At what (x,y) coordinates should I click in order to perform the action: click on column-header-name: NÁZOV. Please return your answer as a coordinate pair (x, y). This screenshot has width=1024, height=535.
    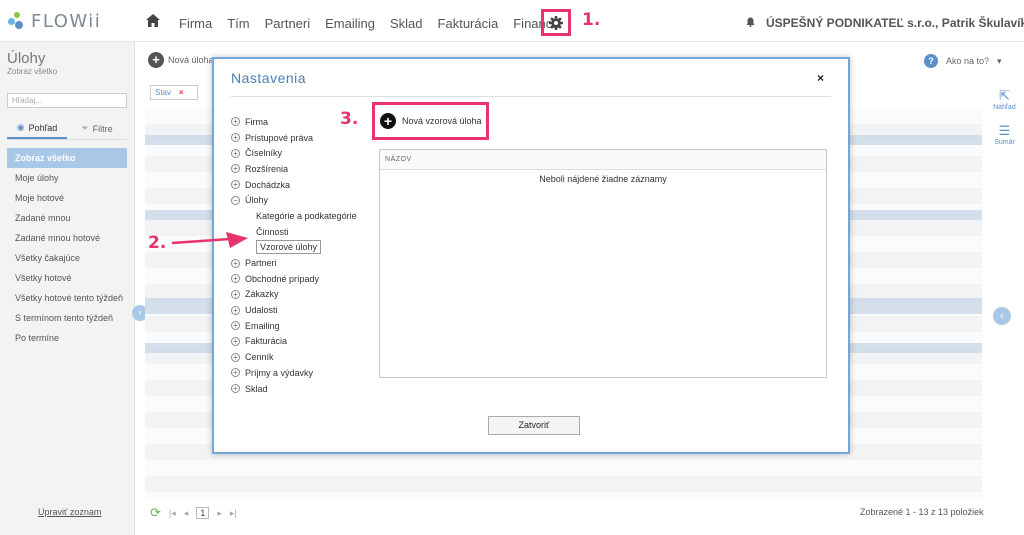
    Looking at the image, I should click on (603, 160).